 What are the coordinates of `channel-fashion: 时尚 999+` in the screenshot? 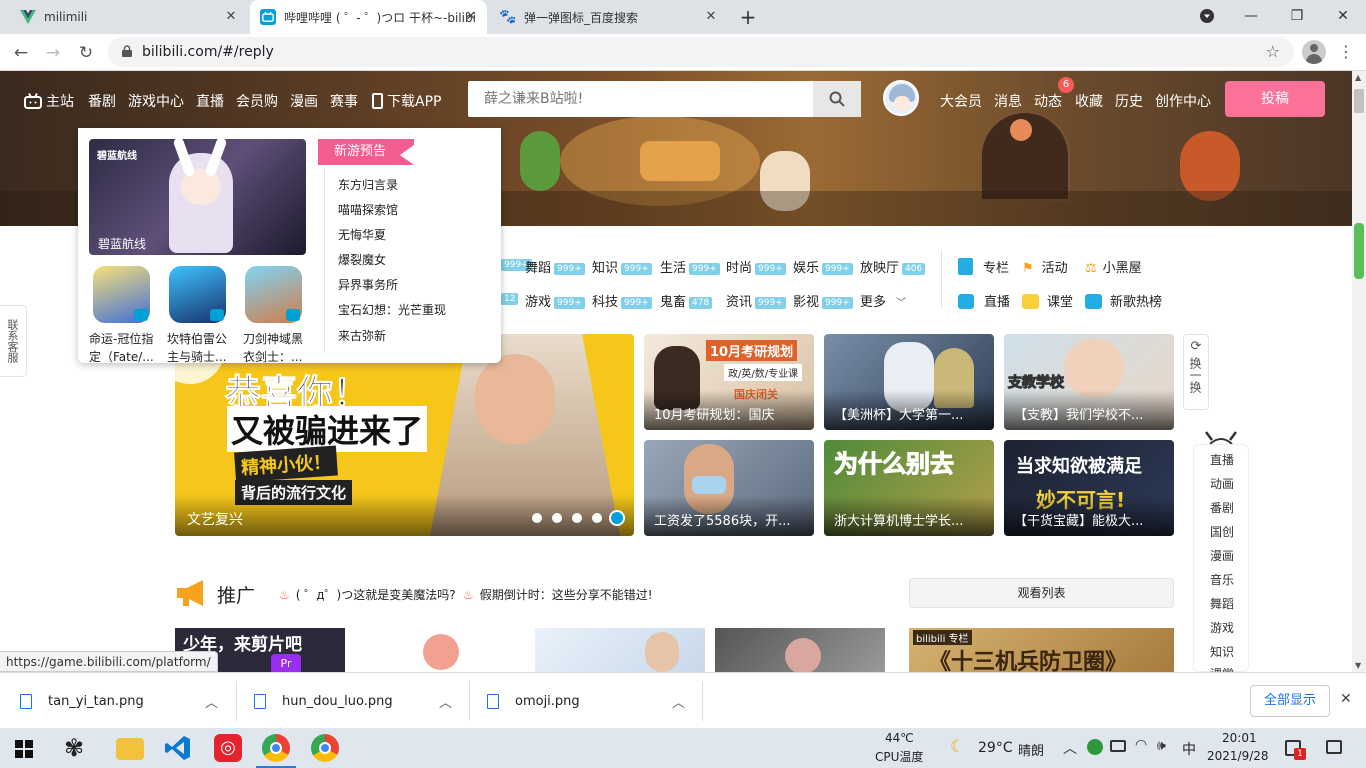 It's located at (756, 266).